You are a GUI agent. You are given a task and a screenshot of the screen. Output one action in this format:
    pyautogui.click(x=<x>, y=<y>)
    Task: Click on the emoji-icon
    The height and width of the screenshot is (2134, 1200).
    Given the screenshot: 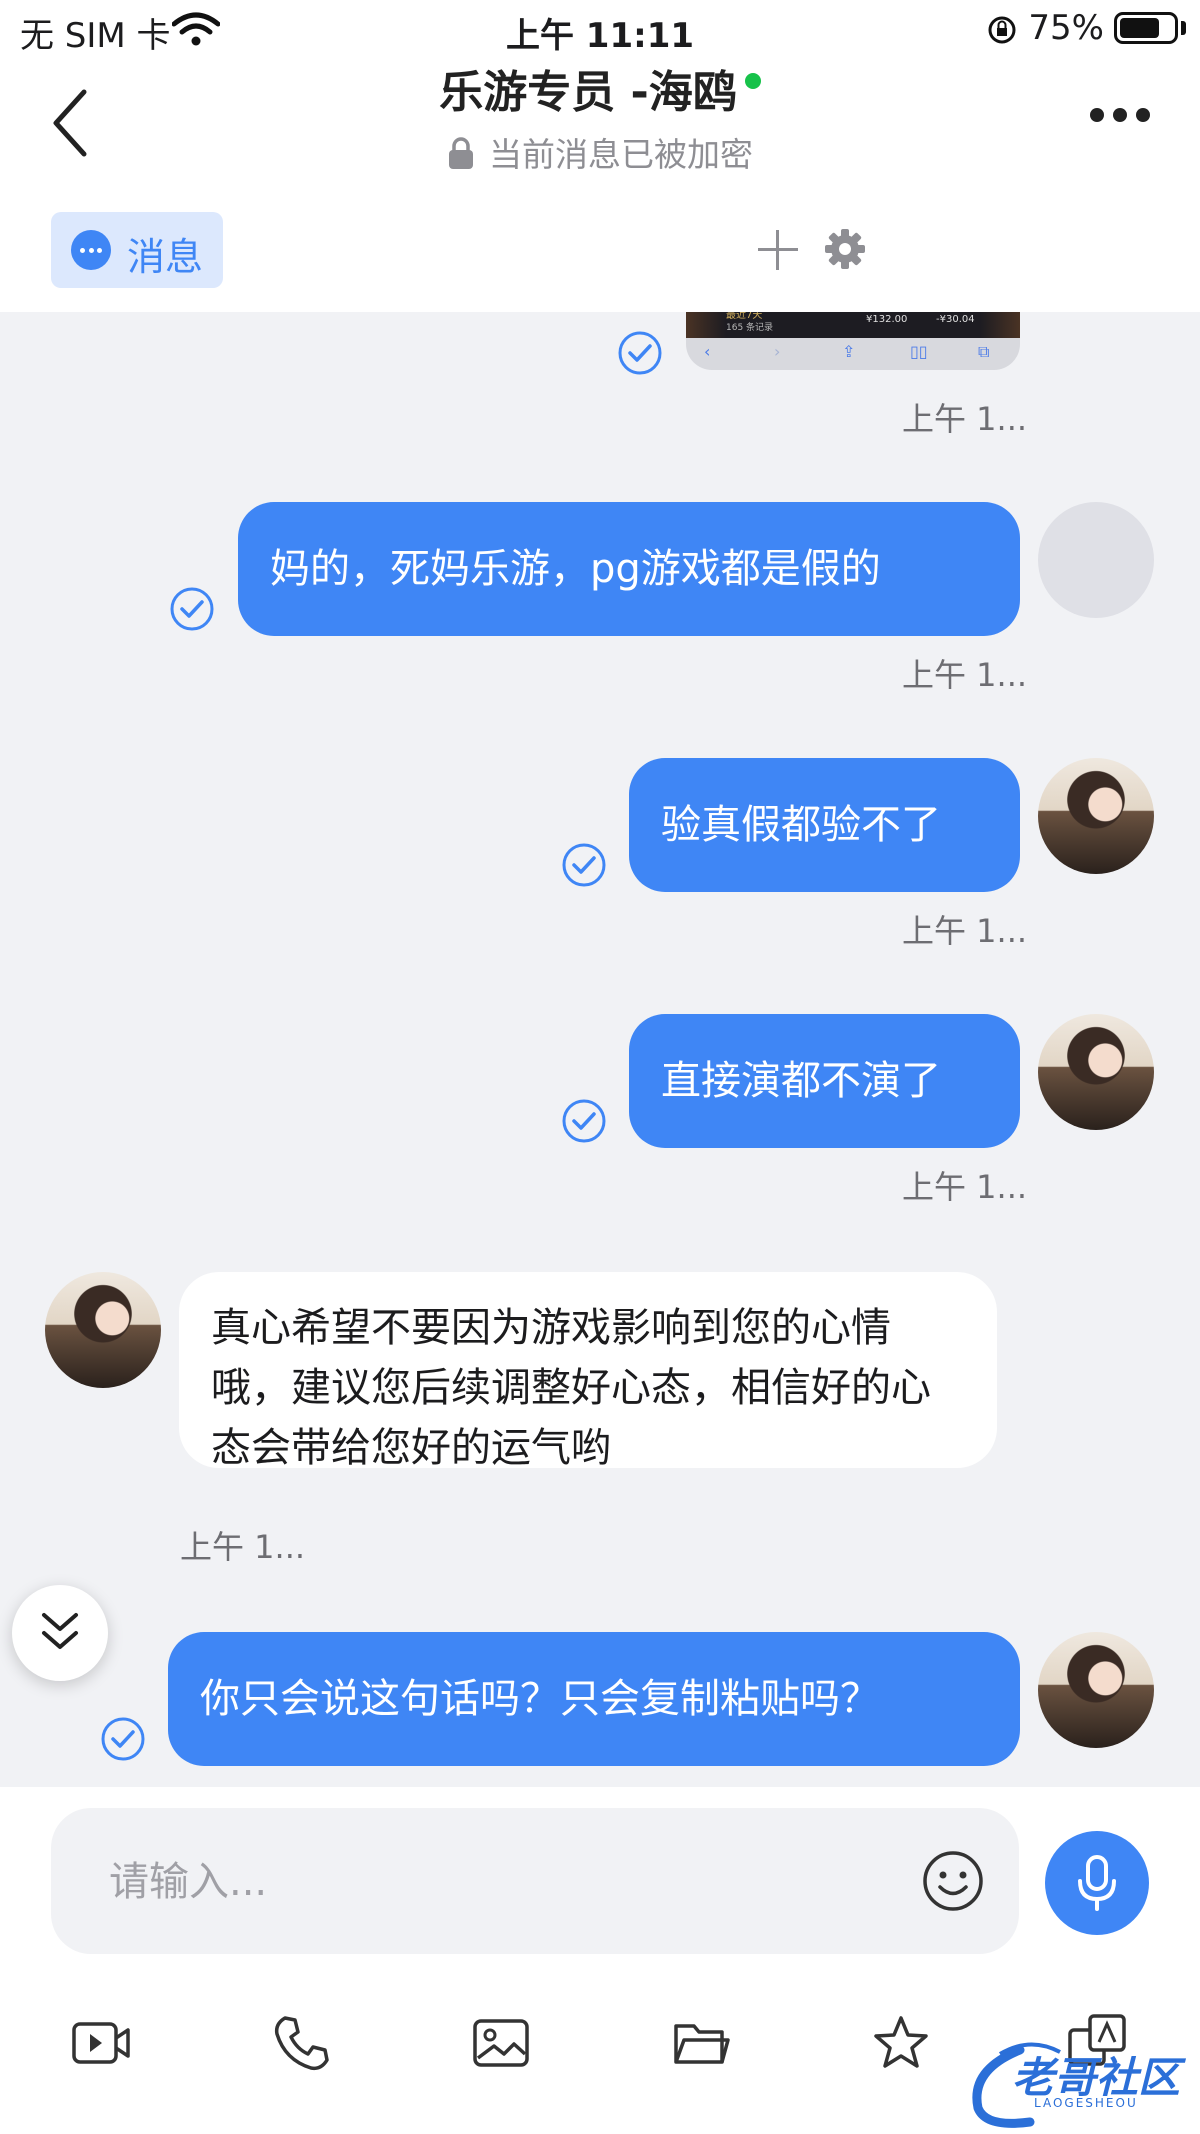 What is the action you would take?
    pyautogui.click(x=953, y=1881)
    